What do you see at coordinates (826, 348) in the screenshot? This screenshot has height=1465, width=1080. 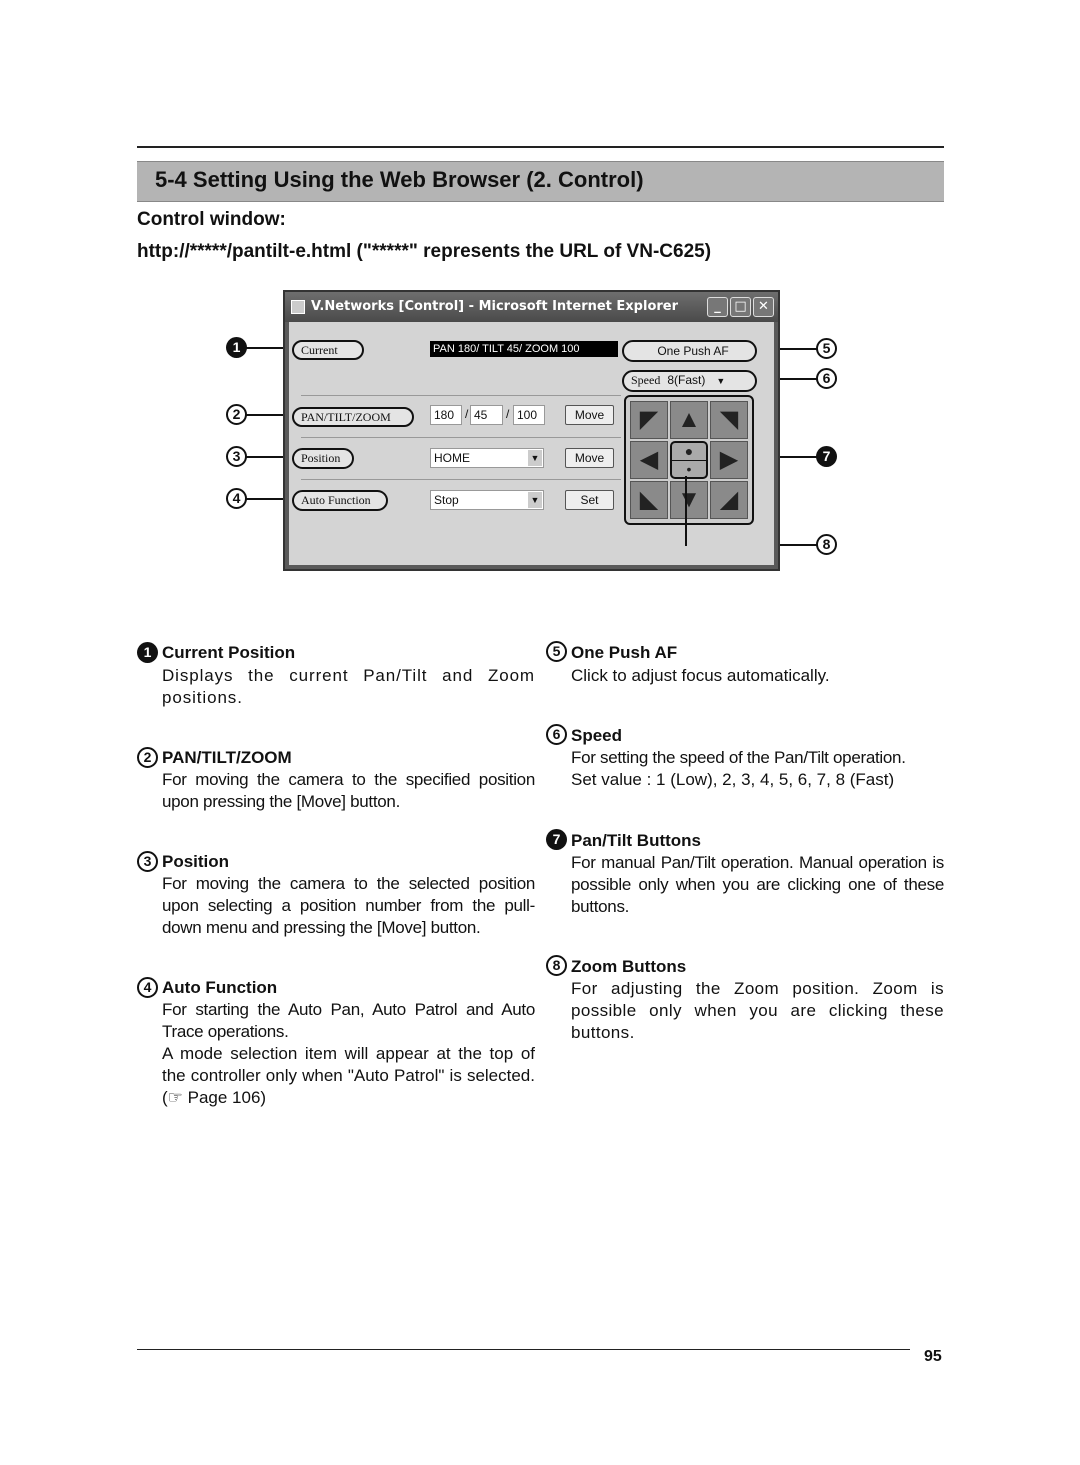 I see `callout-5: 5` at bounding box center [826, 348].